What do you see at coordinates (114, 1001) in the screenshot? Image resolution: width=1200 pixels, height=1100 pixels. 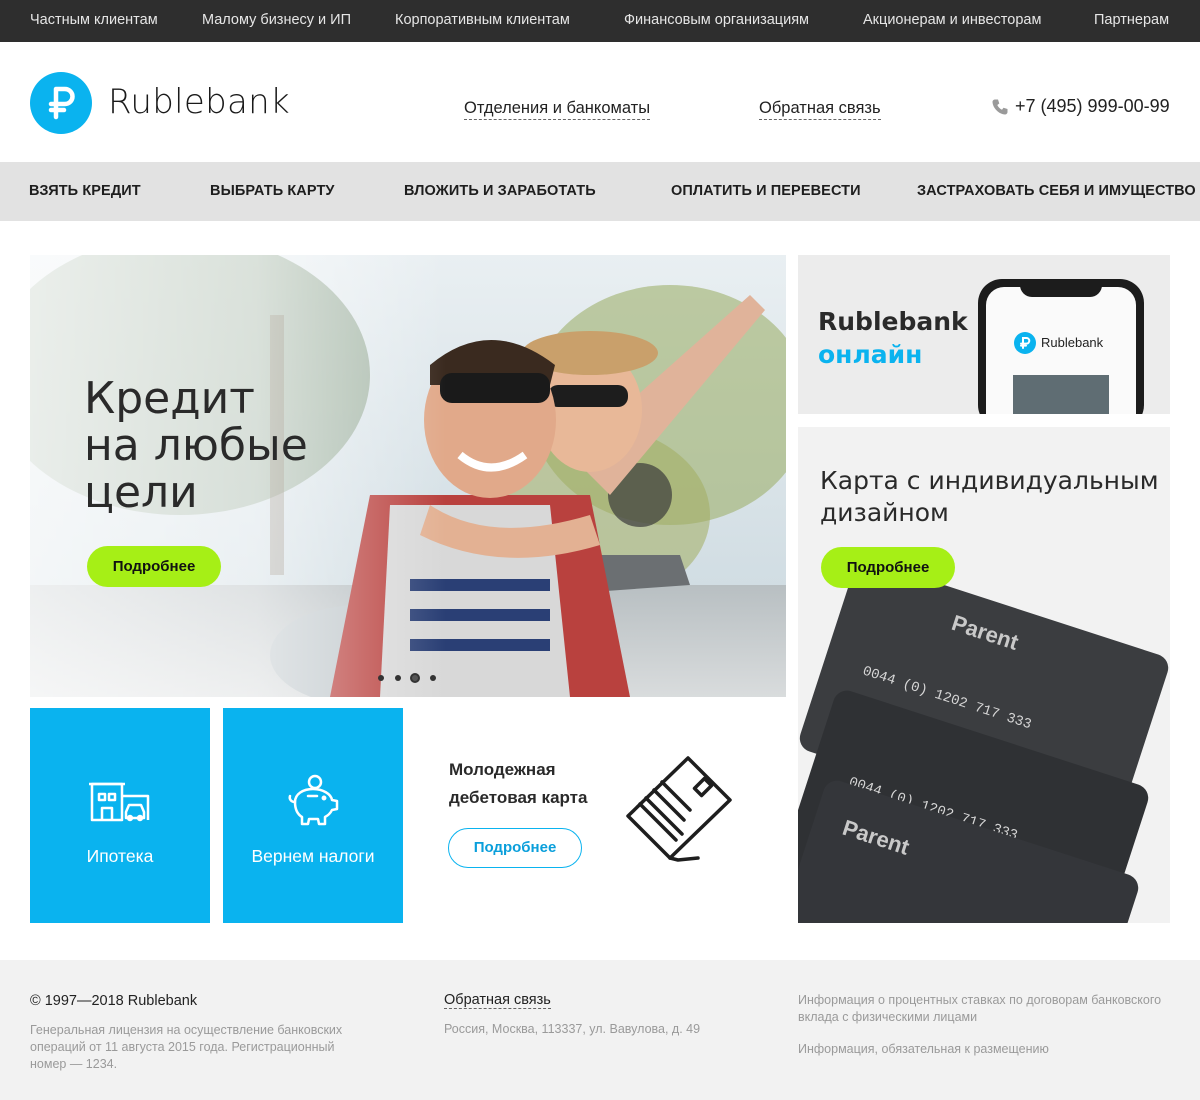 I see `footer-copyright: © 1997—2018 Rublebank` at bounding box center [114, 1001].